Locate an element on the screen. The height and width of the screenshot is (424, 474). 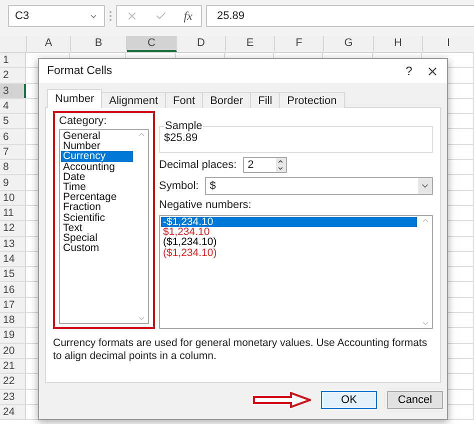
pointer-arrow is located at coordinates (282, 400).